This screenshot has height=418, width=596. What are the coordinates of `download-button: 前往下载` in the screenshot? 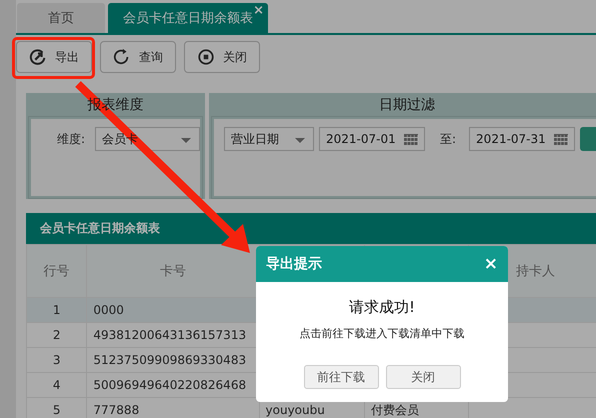 It's located at (341, 377).